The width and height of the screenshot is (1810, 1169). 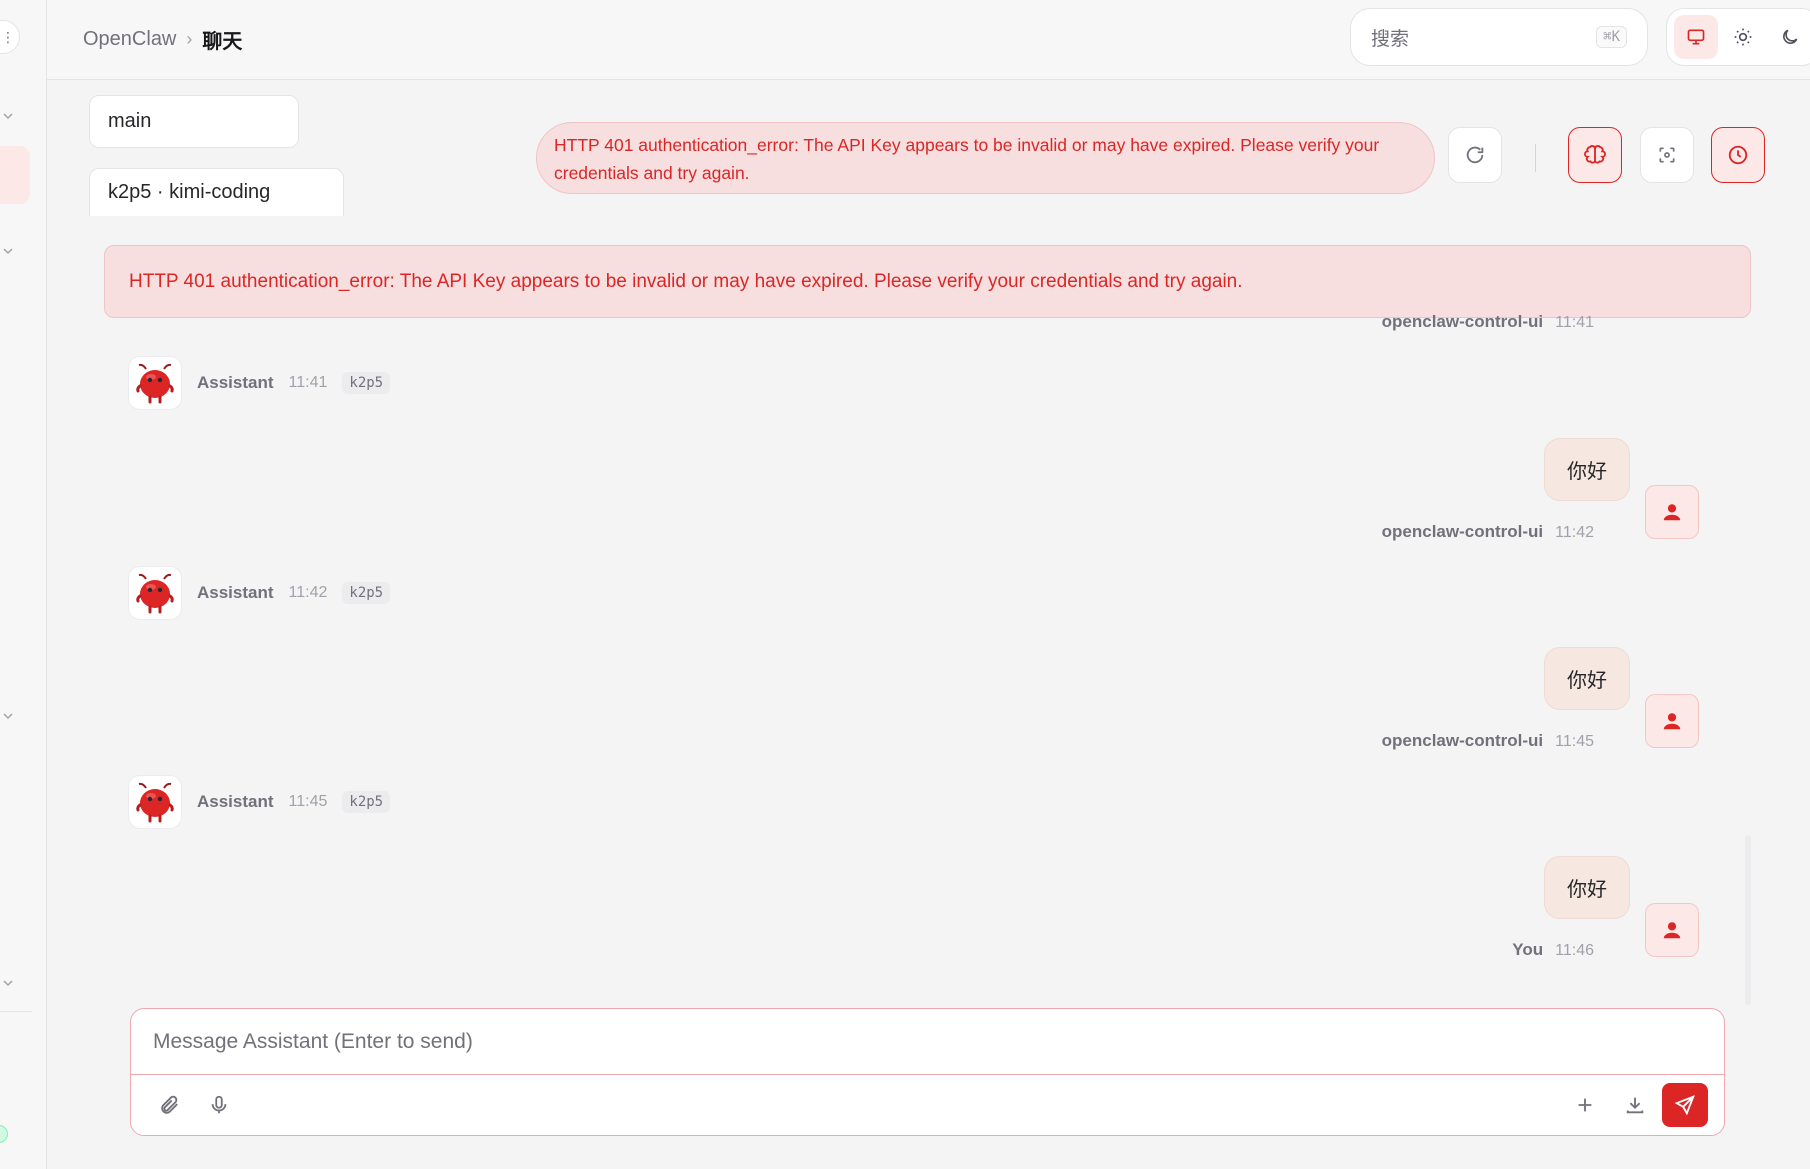 I want to click on sidebar-toggle-button: ⋮, so click(x=10, y=37).